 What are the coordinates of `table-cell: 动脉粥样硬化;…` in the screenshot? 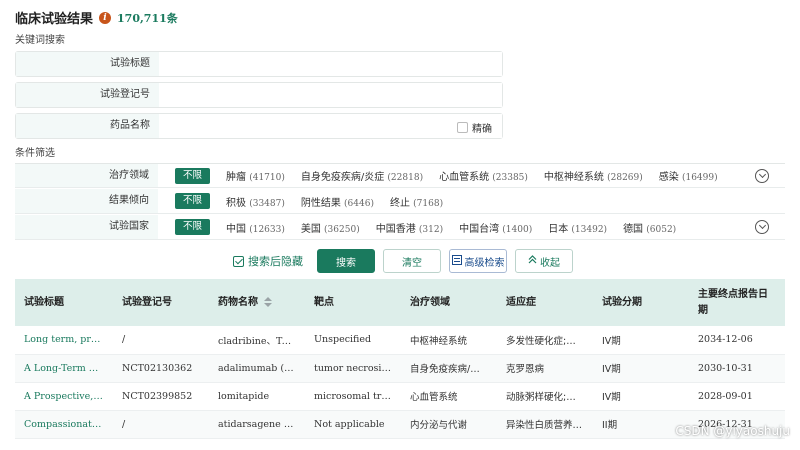 It's located at (545, 396).